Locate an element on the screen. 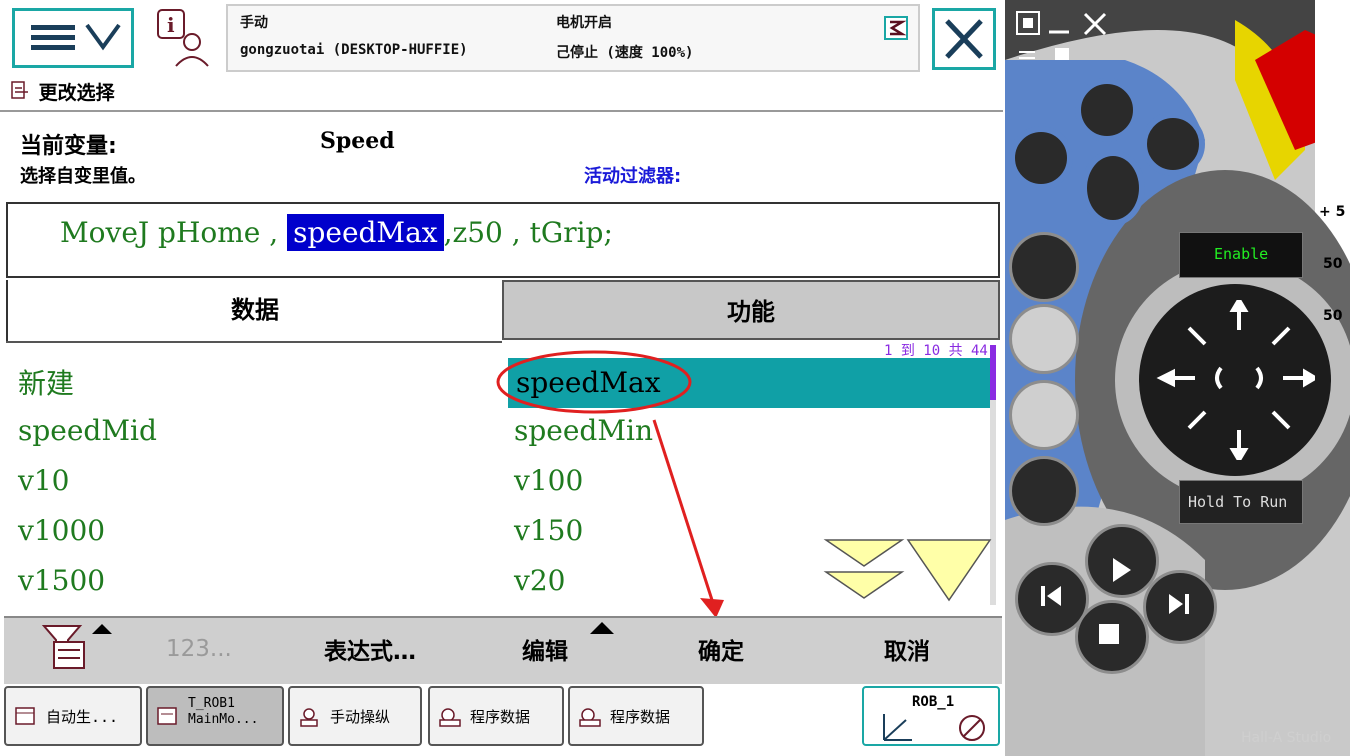 The image size is (1350, 756). mechanical-unit-button is located at coordinates (1044, 267).